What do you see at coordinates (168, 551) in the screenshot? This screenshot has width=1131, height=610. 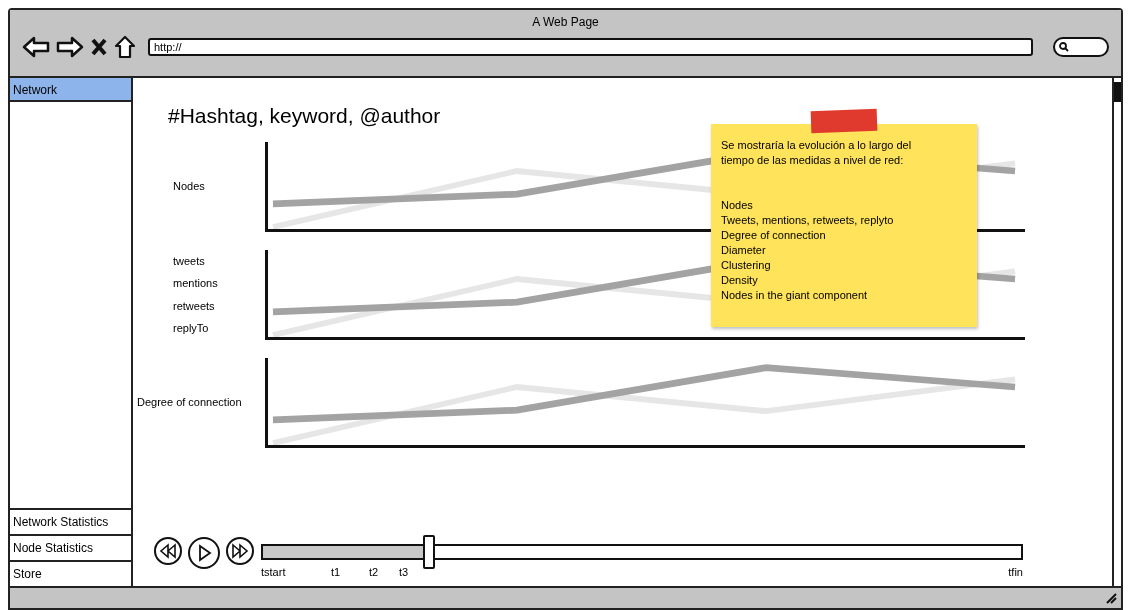 I see `rewind-icon` at bounding box center [168, 551].